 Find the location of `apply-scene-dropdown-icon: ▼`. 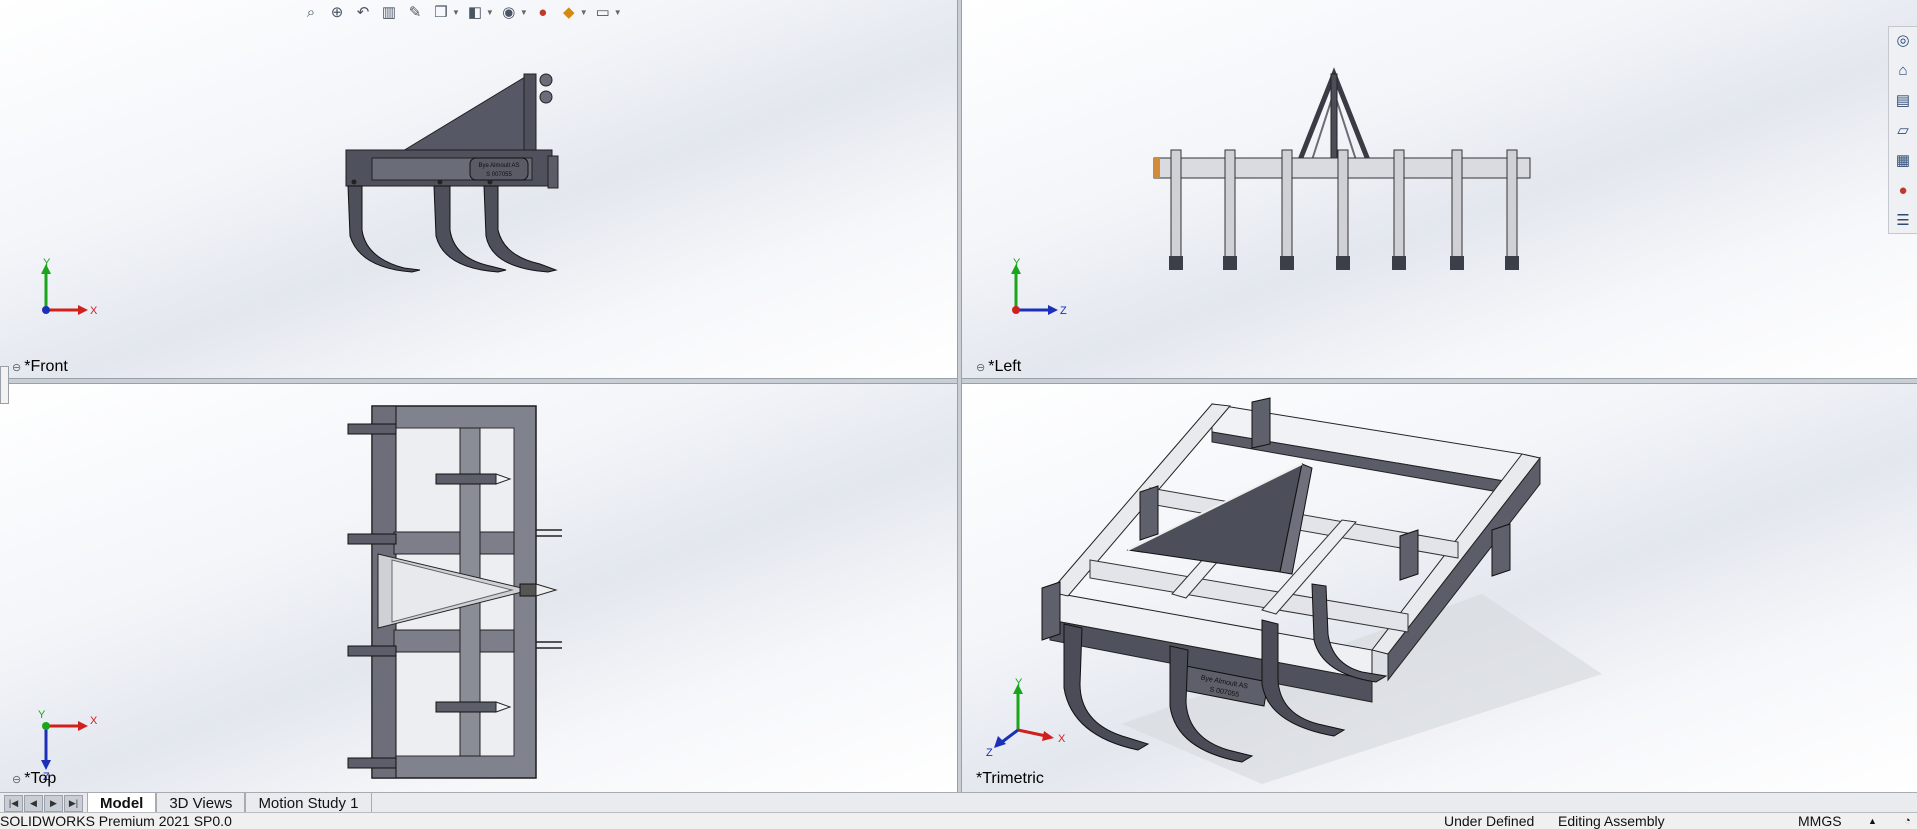

apply-scene-dropdown-icon: ▼ is located at coordinates (584, 12).